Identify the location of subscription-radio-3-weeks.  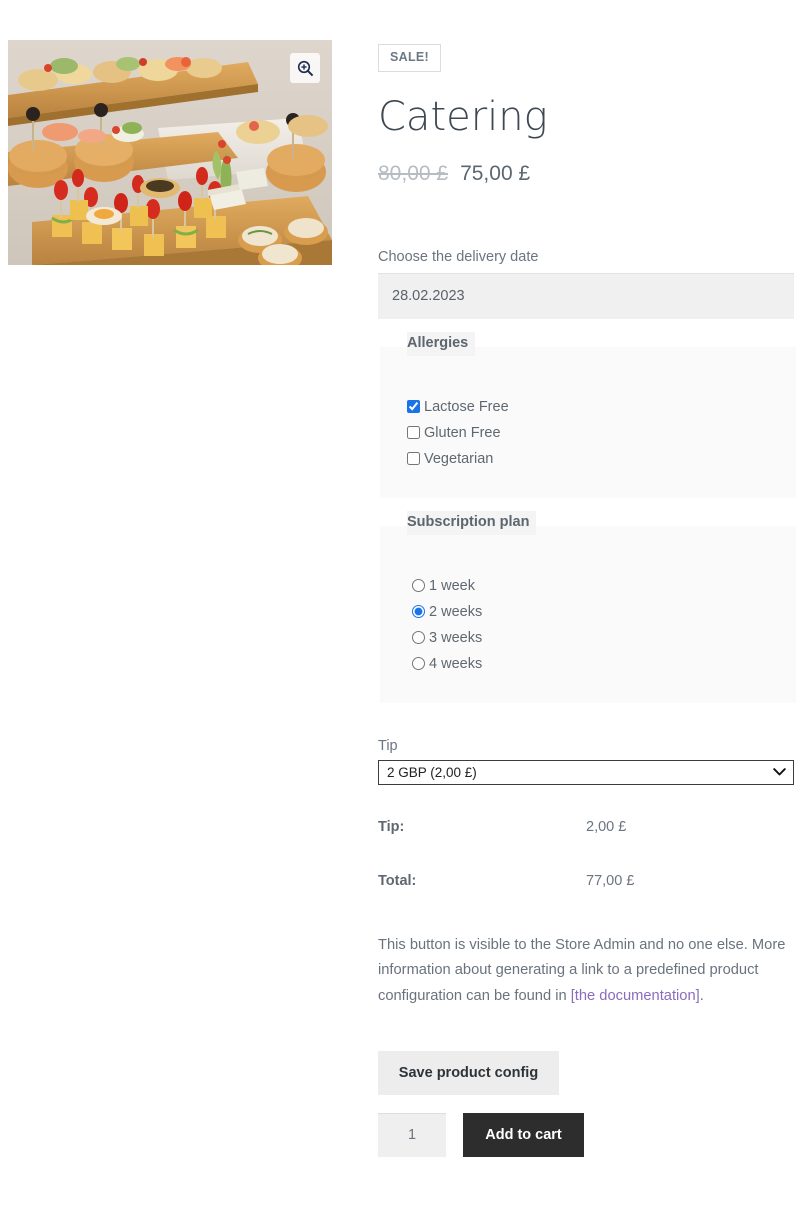
(418, 637).